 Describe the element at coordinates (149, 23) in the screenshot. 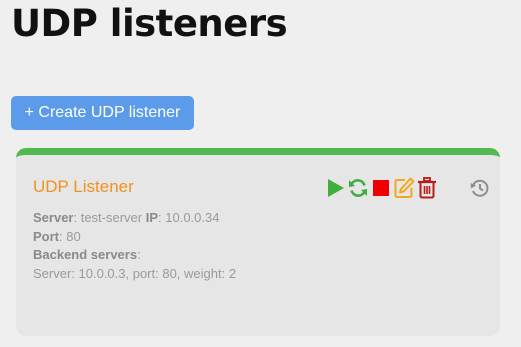

I see `page-title: UDP listeners` at that location.